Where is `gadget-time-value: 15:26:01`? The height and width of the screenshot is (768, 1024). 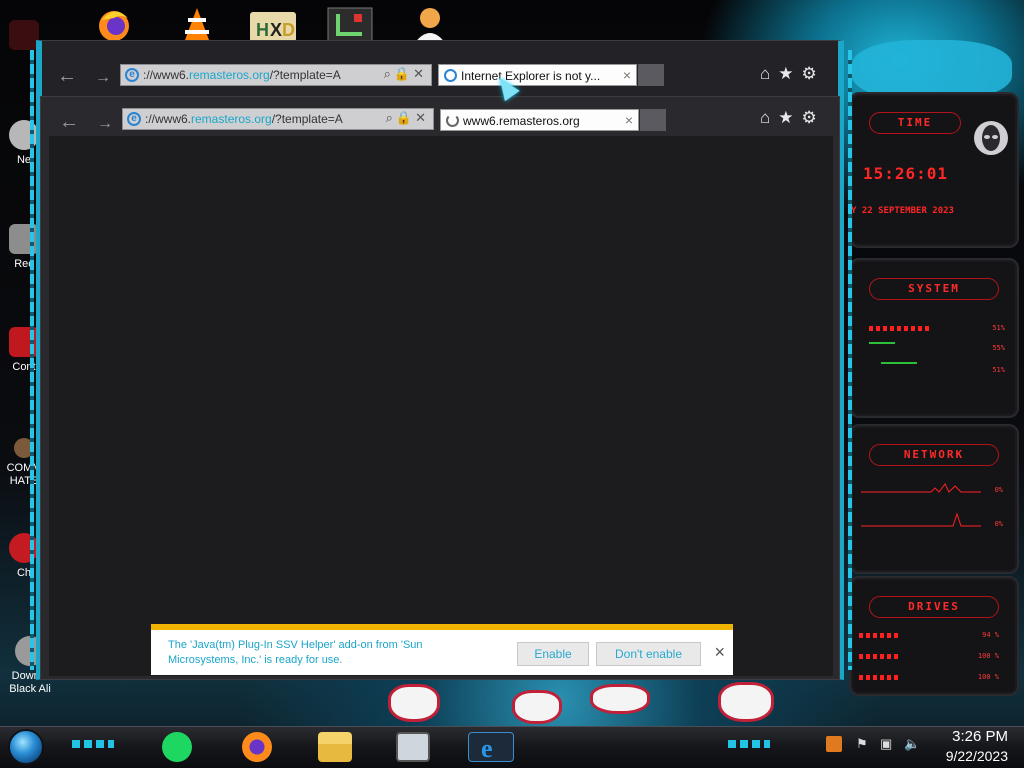
gadget-time-value: 15:26:01 is located at coordinates (906, 173).